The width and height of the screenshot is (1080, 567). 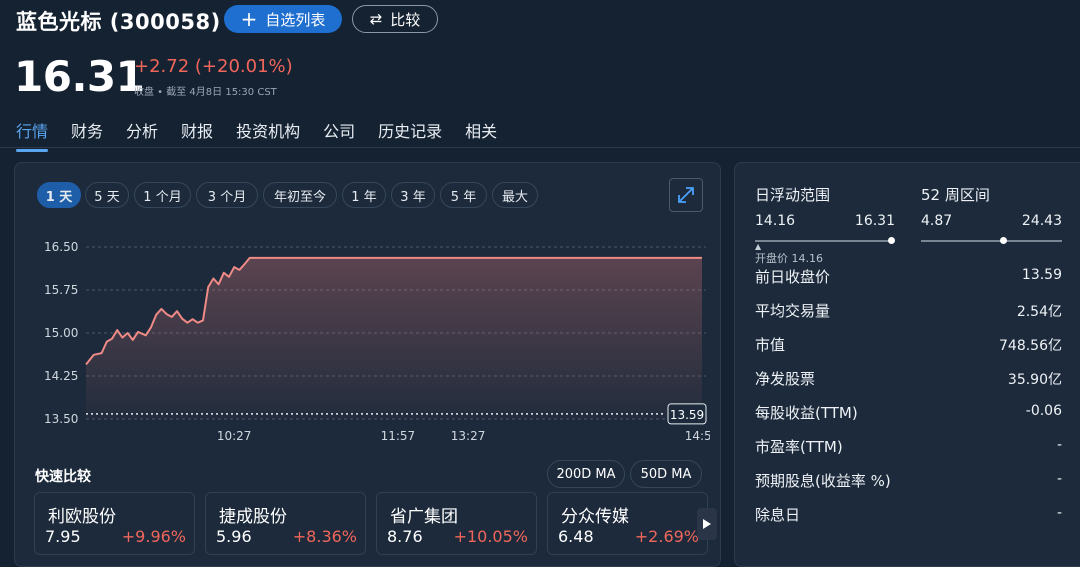 What do you see at coordinates (586, 474) in the screenshot?
I see `ma200-button: 200D MA` at bounding box center [586, 474].